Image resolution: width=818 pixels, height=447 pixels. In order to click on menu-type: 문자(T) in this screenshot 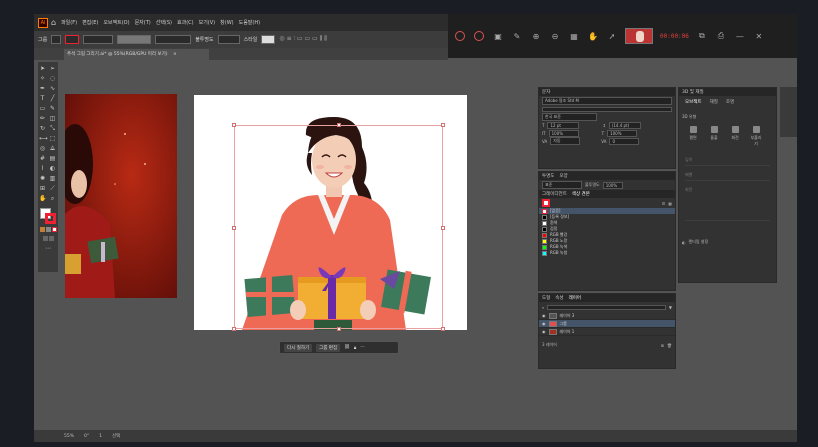, I will do `click(143, 22)`.